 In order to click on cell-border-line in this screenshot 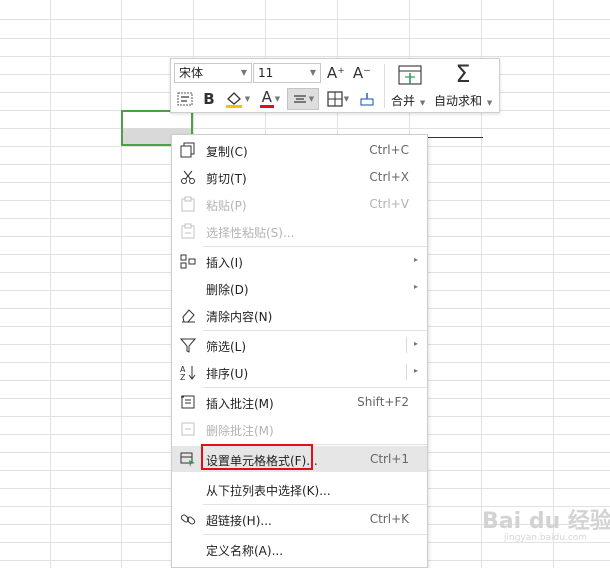, I will do `click(454, 137)`.